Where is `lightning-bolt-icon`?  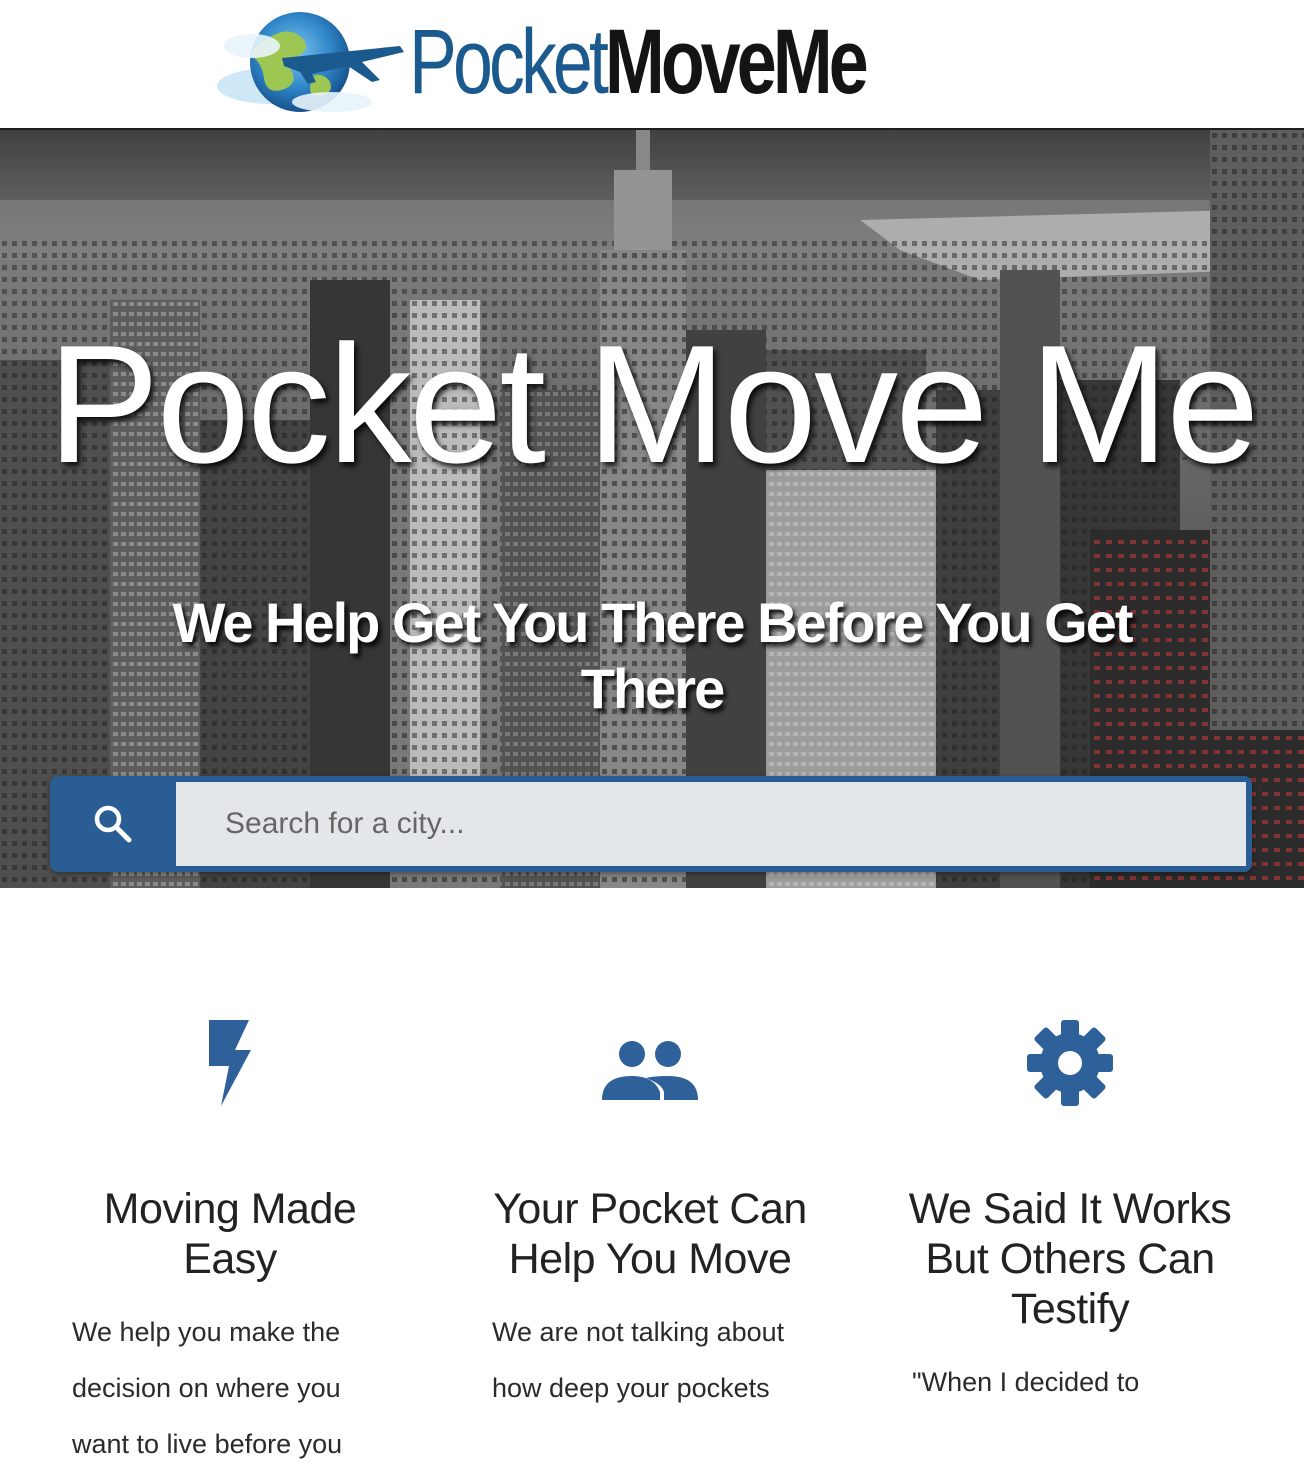 lightning-bolt-icon is located at coordinates (230, 1063).